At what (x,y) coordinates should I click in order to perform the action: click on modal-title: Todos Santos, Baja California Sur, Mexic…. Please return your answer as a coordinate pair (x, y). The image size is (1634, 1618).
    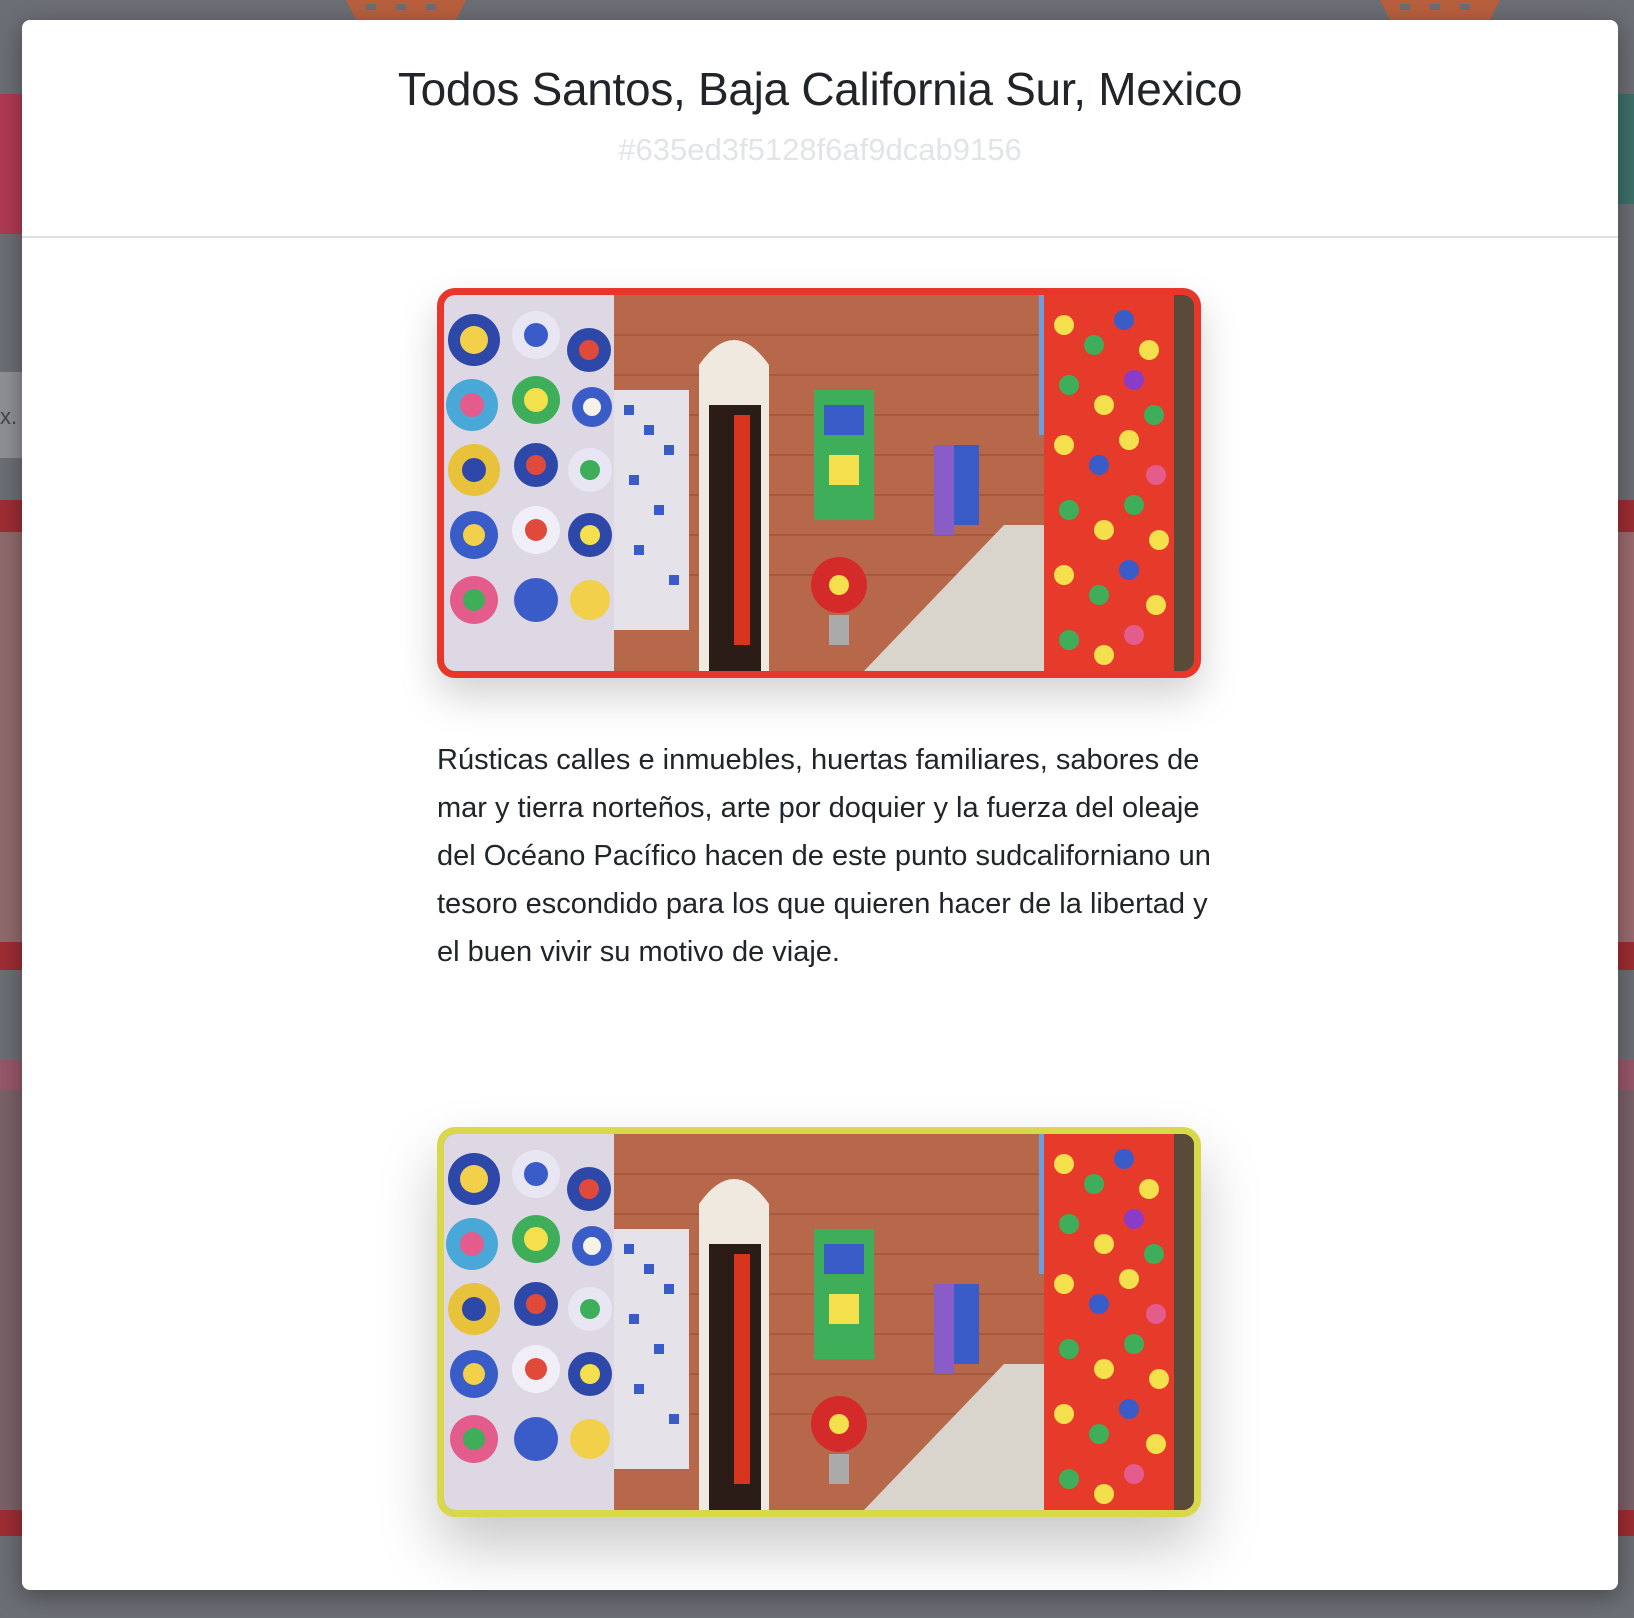
    Looking at the image, I should click on (820, 89).